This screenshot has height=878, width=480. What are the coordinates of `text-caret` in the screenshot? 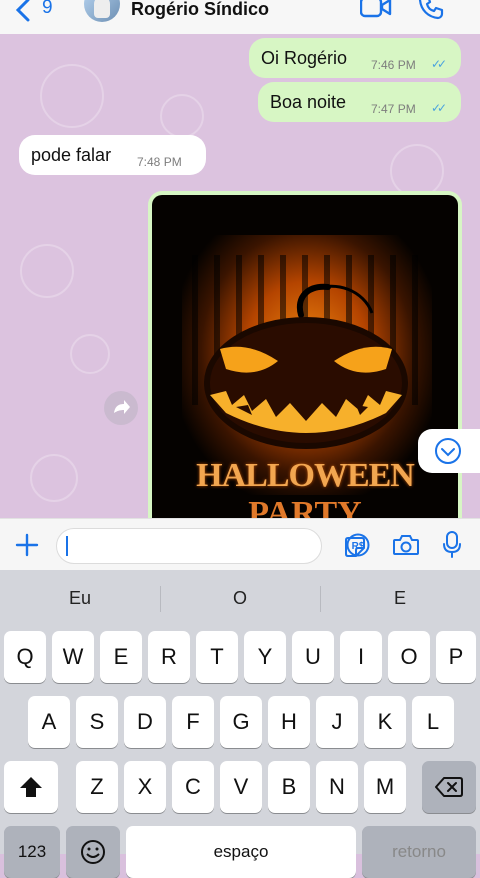 It's located at (67, 546).